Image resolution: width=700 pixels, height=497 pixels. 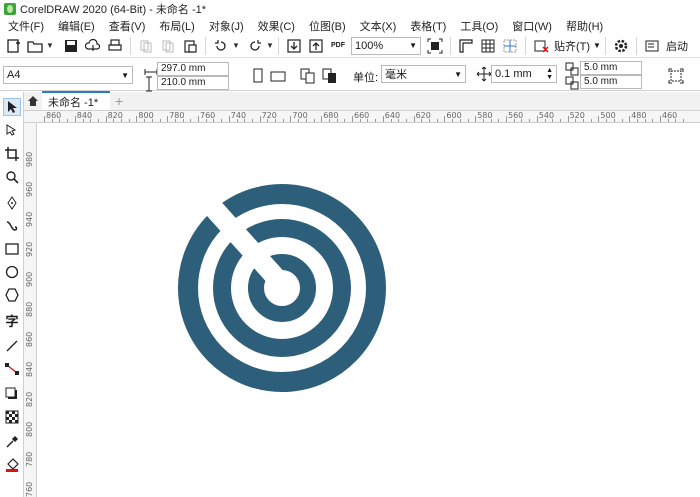 I want to click on fill-bucket-icon, so click(x=12, y=465).